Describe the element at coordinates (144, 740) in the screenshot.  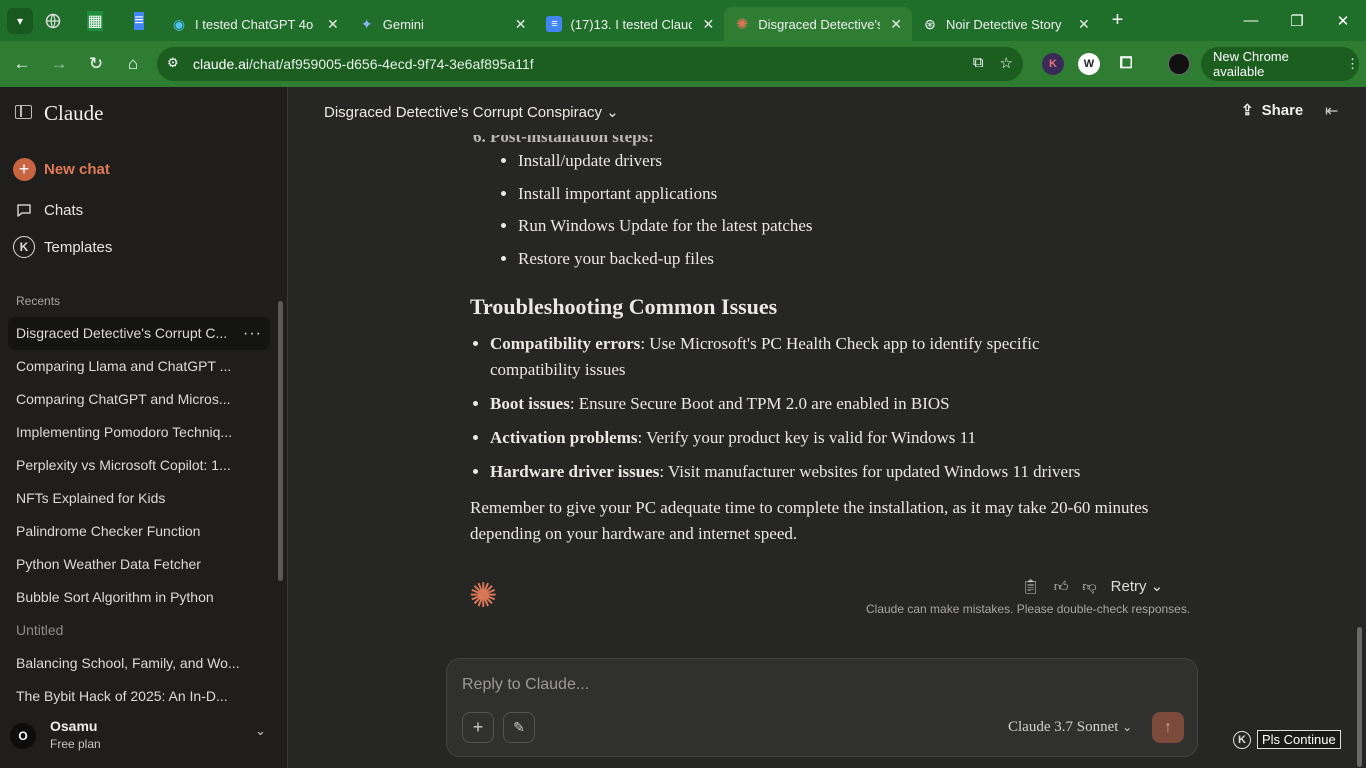
I see `user-menu: O Osamu Free plan ⌄` at that location.